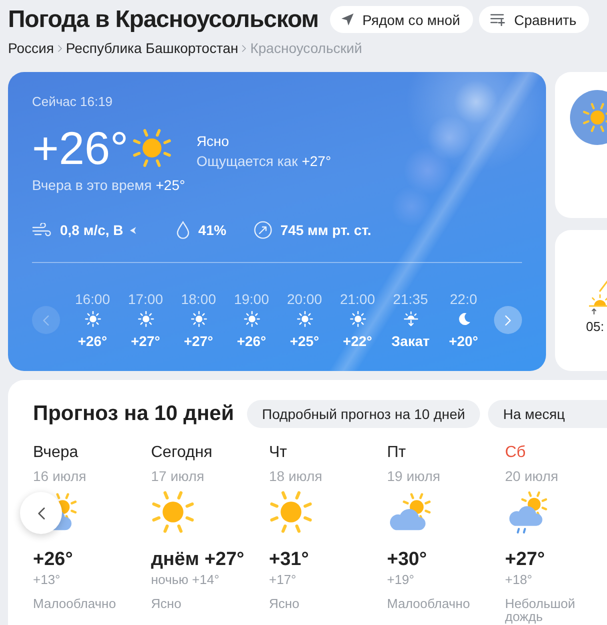 This screenshot has height=625, width=607. What do you see at coordinates (402, 19) in the screenshot?
I see `nearby-button: Рядом со мной` at bounding box center [402, 19].